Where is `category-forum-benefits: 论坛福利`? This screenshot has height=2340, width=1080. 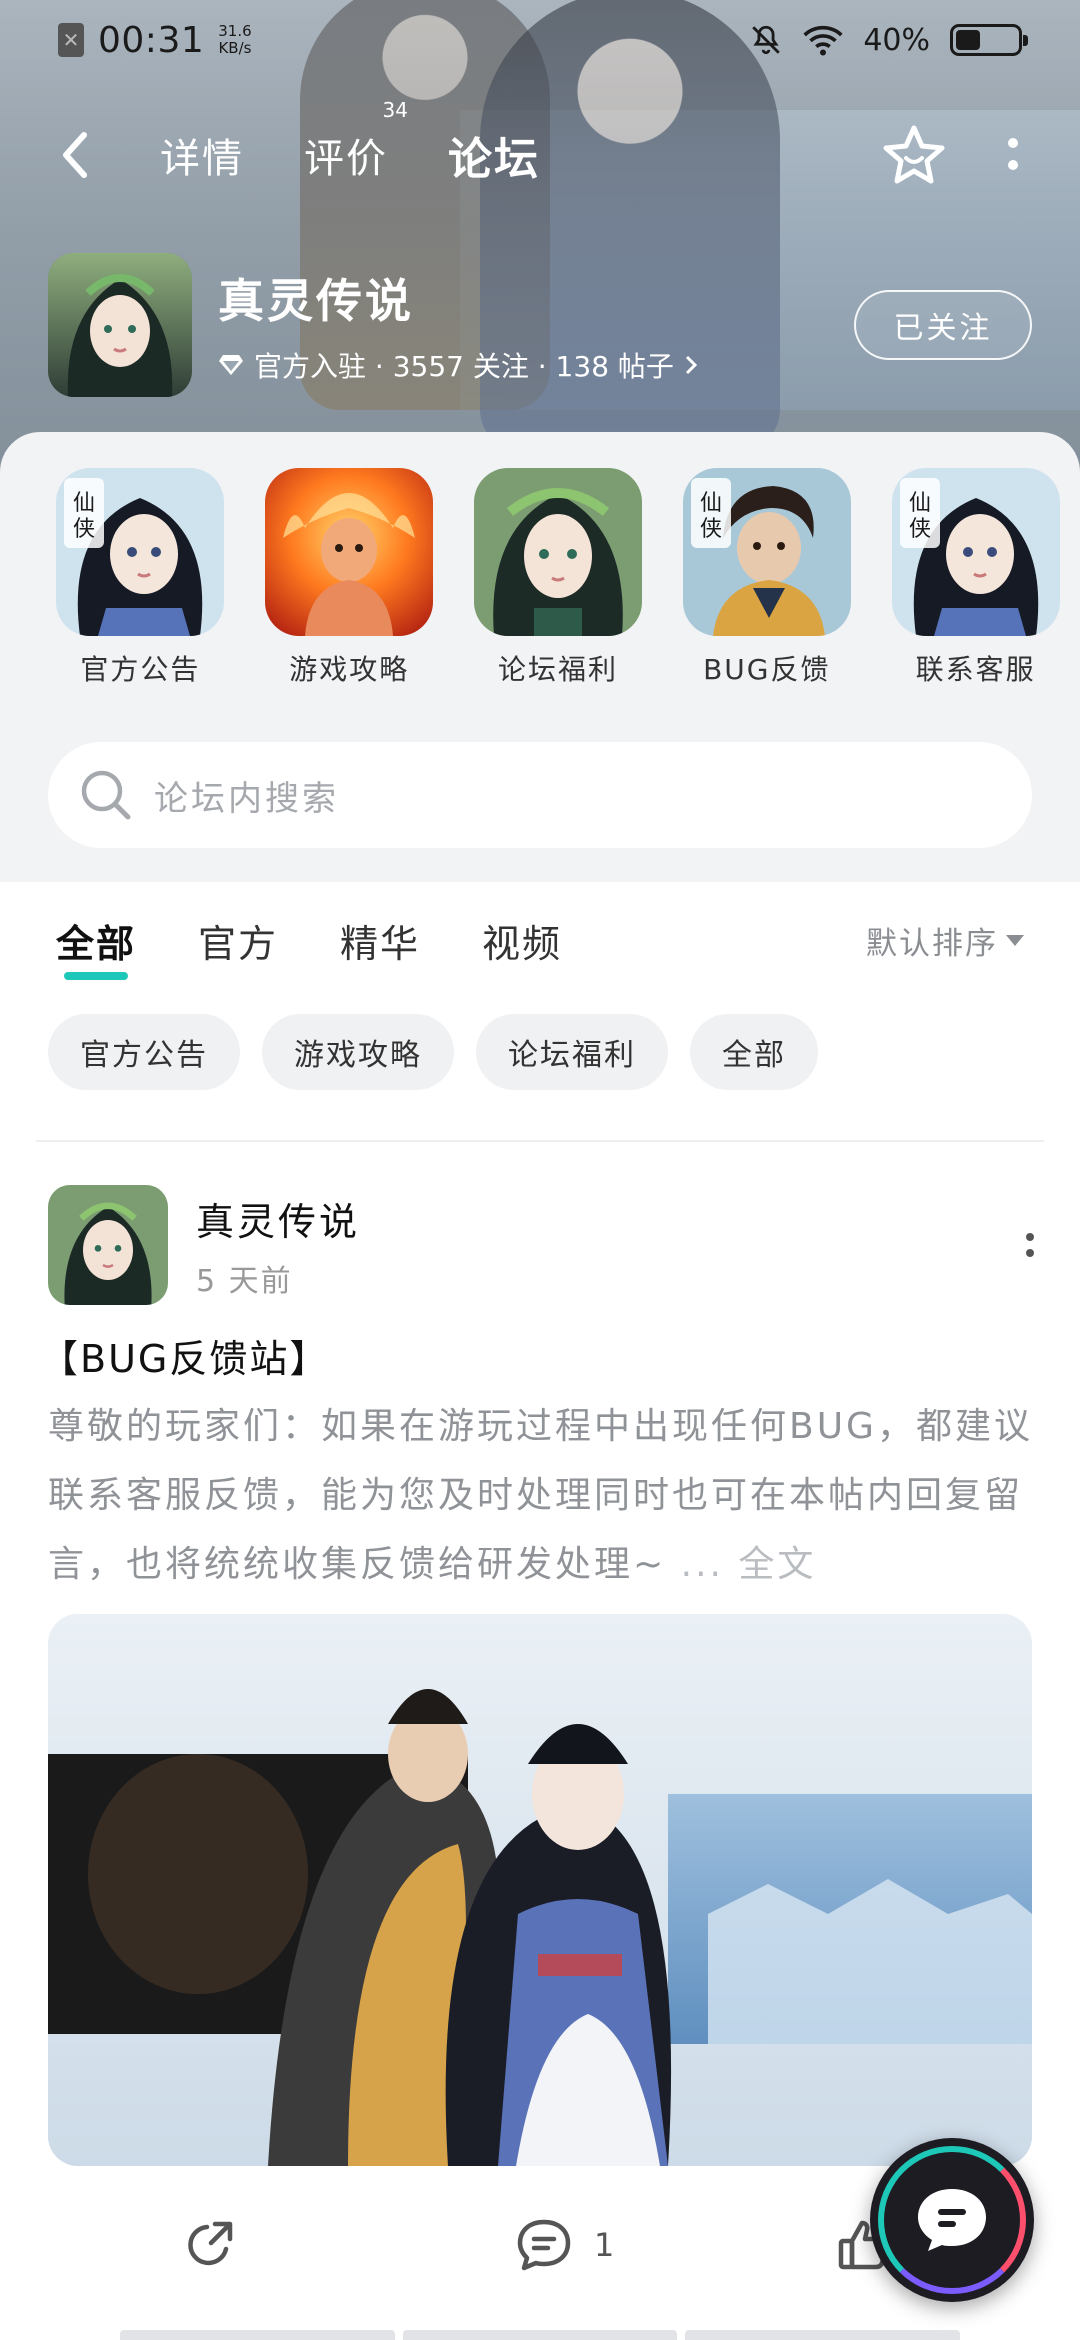
category-forum-benefits: 论坛福利 is located at coordinates (558, 588).